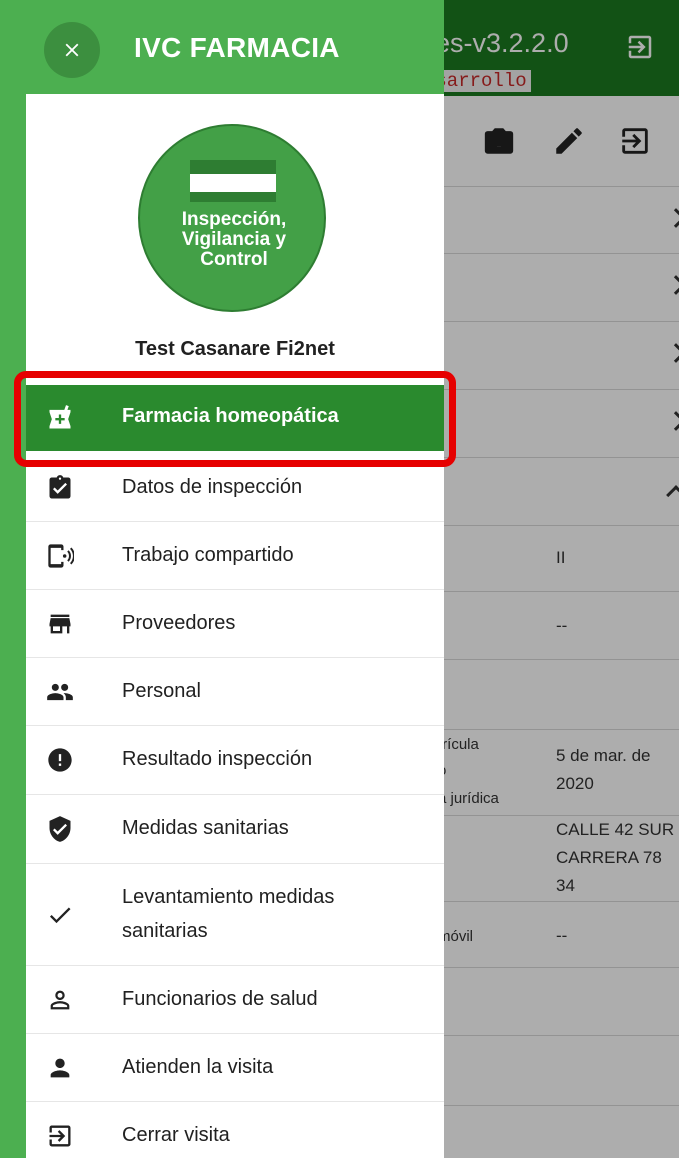 The height and width of the screenshot is (1158, 679). What do you see at coordinates (198, 1067) in the screenshot?
I see `menu-item-label: Atienden la visita` at bounding box center [198, 1067].